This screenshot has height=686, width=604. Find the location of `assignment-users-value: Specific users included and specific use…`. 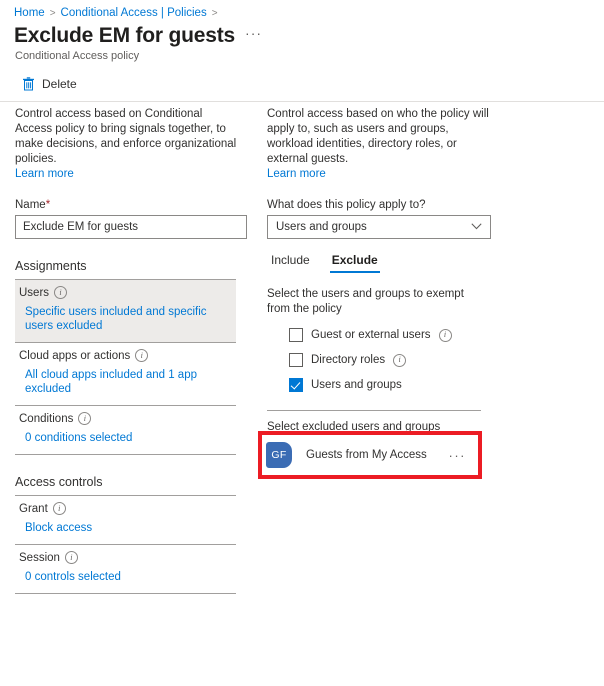

assignment-users-value: Specific users included and specific use… is located at coordinates (120, 319).